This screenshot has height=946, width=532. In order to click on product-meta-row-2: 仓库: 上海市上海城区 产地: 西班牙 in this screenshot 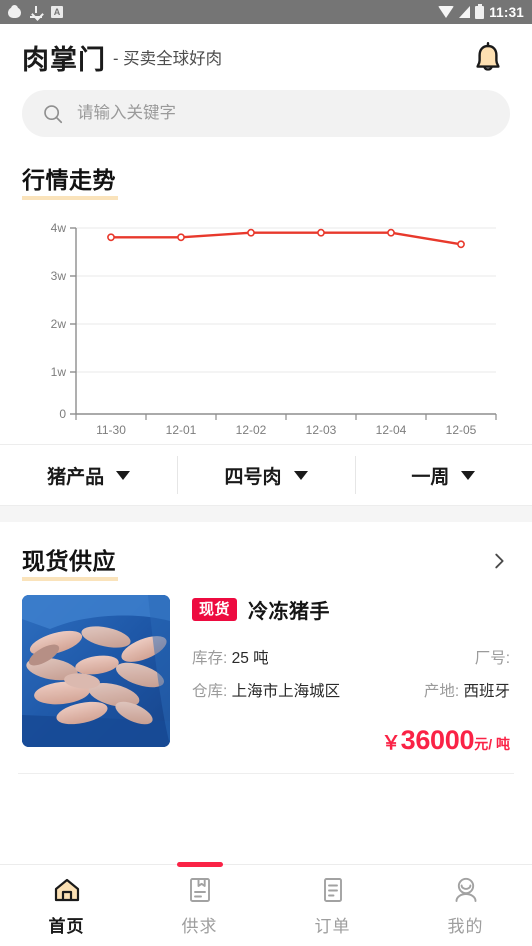, I will do `click(351, 690)`.